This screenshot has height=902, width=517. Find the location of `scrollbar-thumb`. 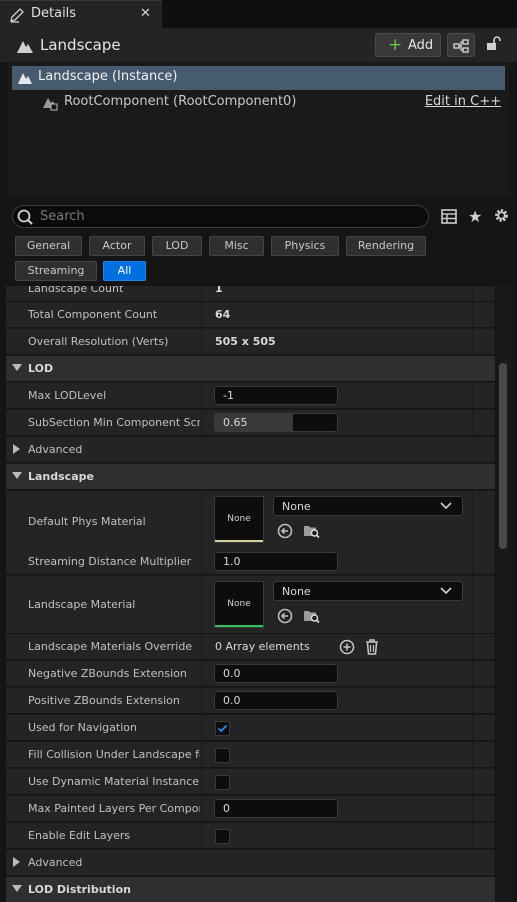

scrollbar-thumb is located at coordinates (503, 456).